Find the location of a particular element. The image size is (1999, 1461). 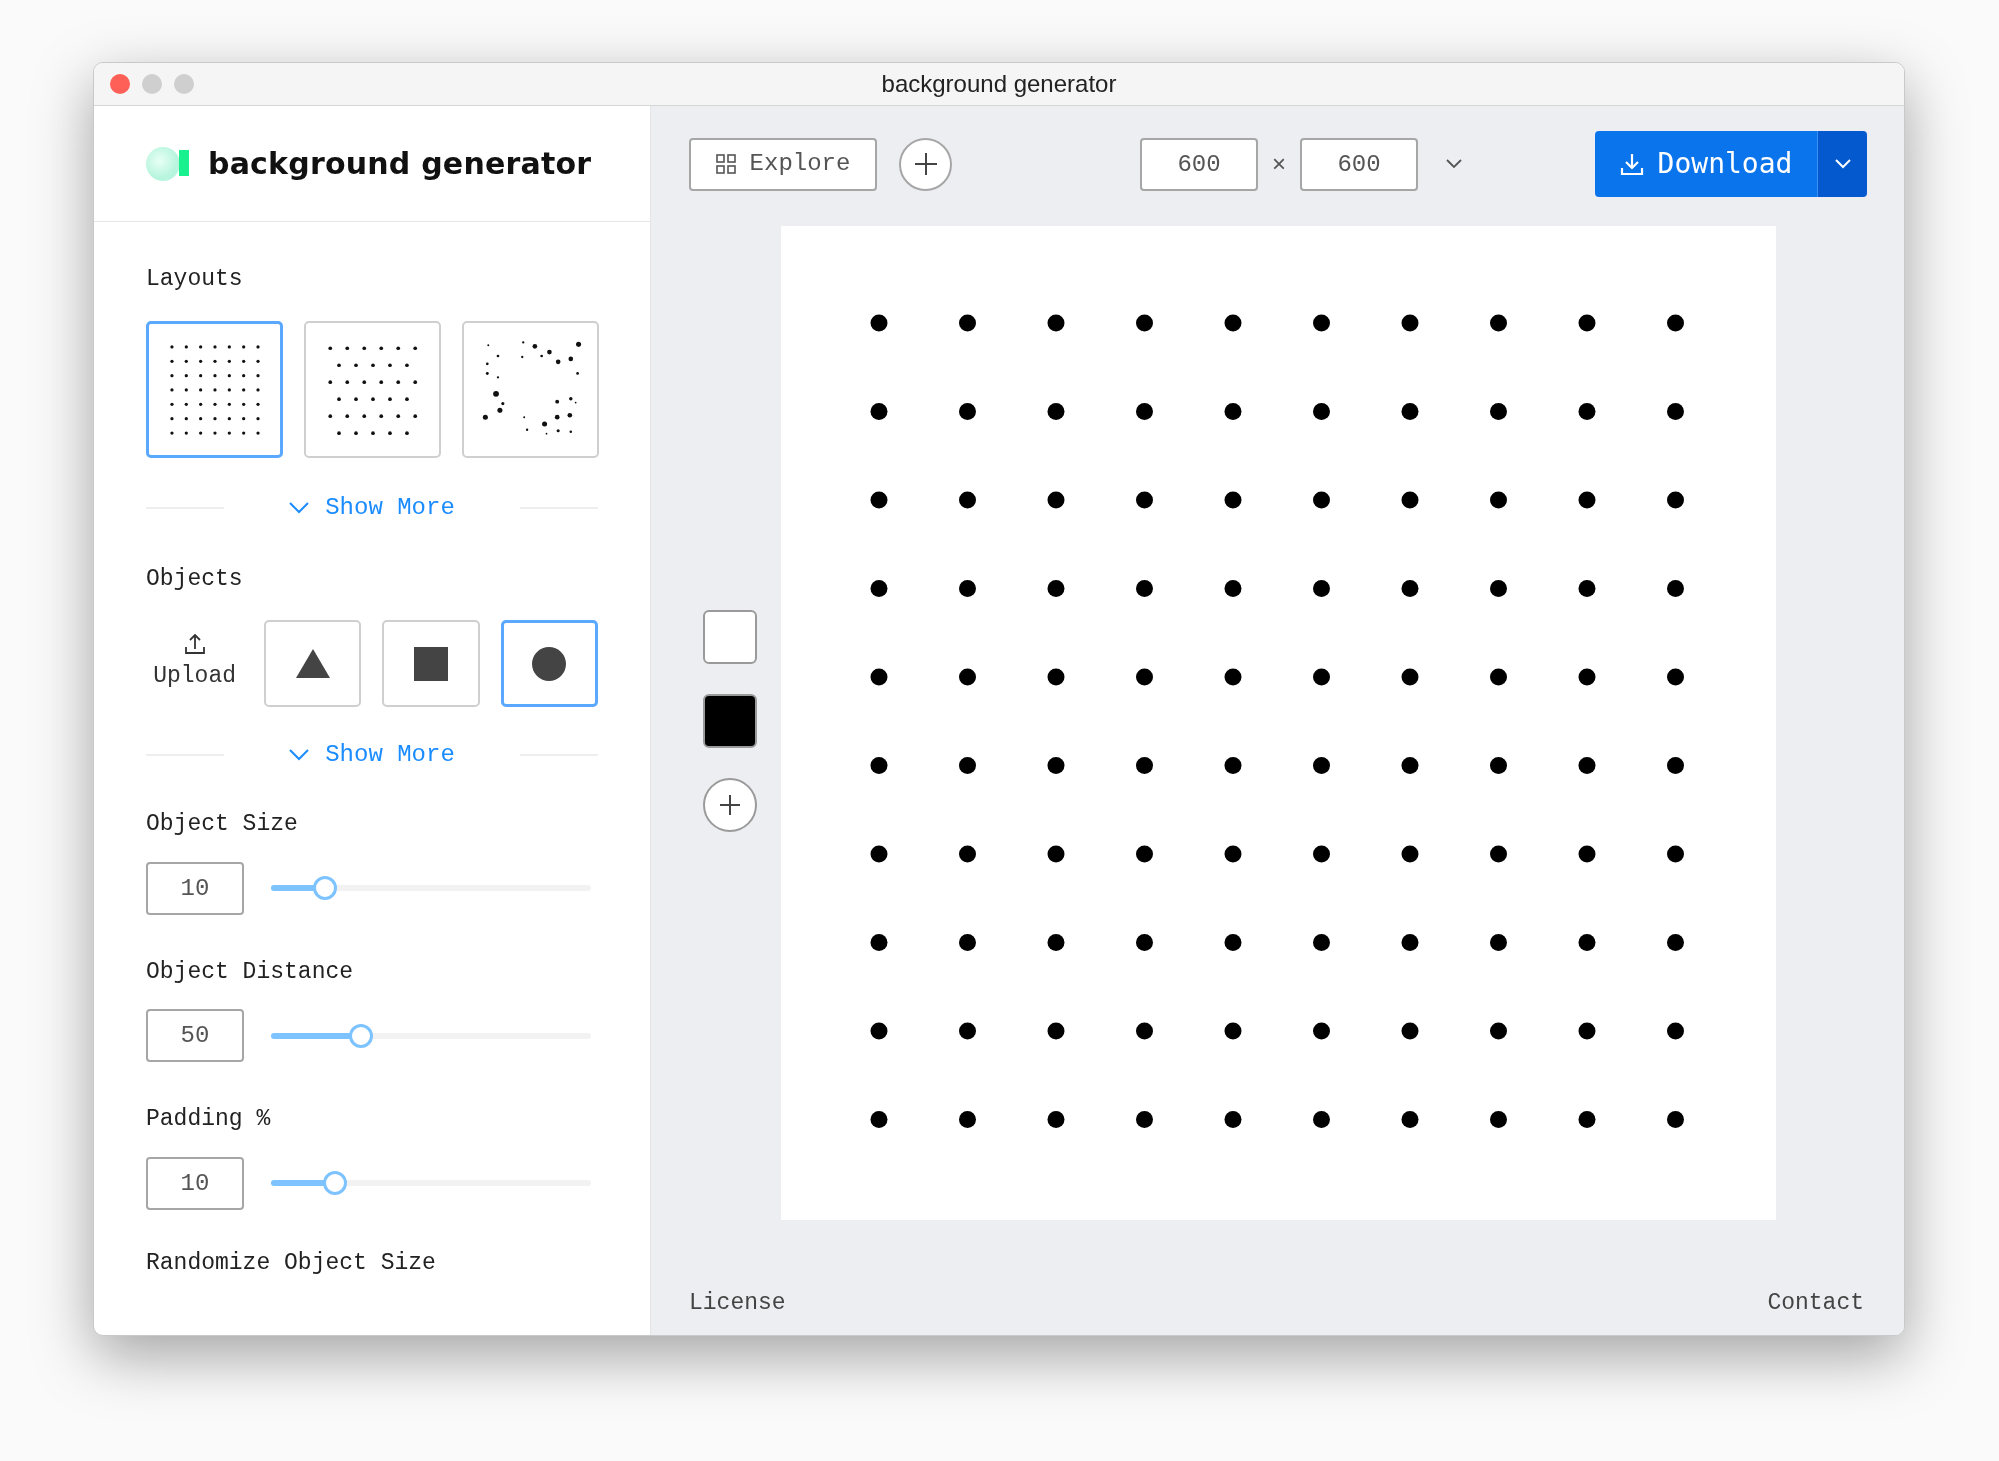

height-field: 600 is located at coordinates (1359, 164).